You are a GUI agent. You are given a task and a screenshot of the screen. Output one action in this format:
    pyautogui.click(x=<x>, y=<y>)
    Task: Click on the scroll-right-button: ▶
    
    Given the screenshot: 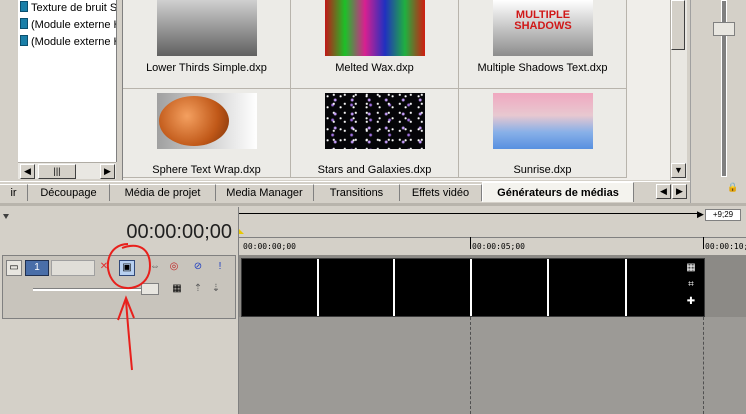 What is the action you would take?
    pyautogui.click(x=107, y=171)
    